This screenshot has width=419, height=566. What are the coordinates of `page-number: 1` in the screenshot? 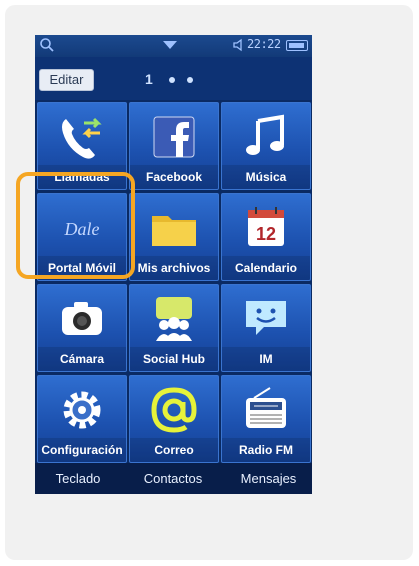 It's located at (149, 79).